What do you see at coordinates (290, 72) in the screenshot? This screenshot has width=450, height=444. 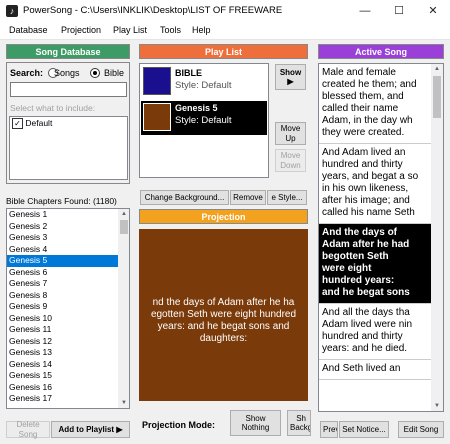 I see `show-button-label: Show` at bounding box center [290, 72].